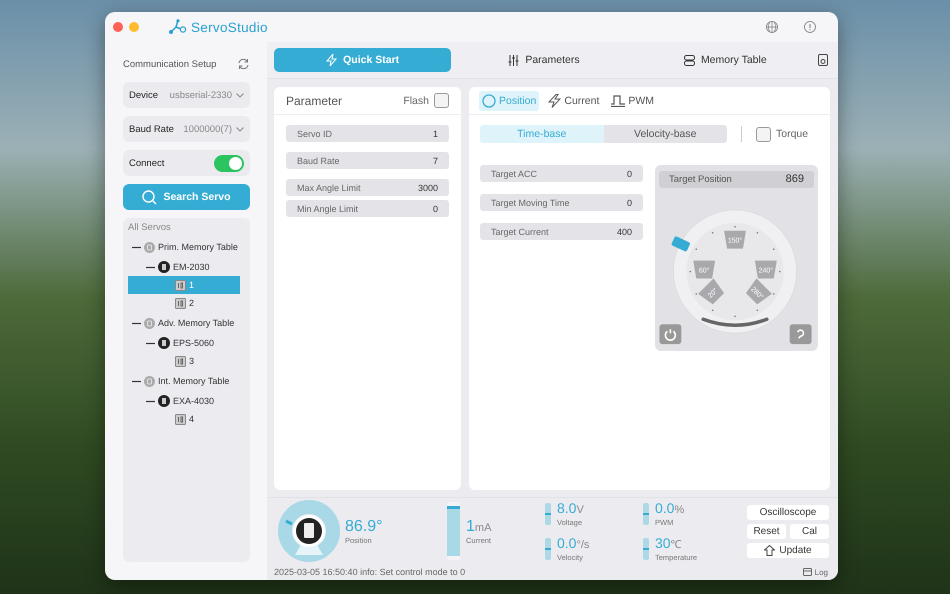 The image size is (950, 594). What do you see at coordinates (807, 572) in the screenshot?
I see `log-icon` at bounding box center [807, 572].